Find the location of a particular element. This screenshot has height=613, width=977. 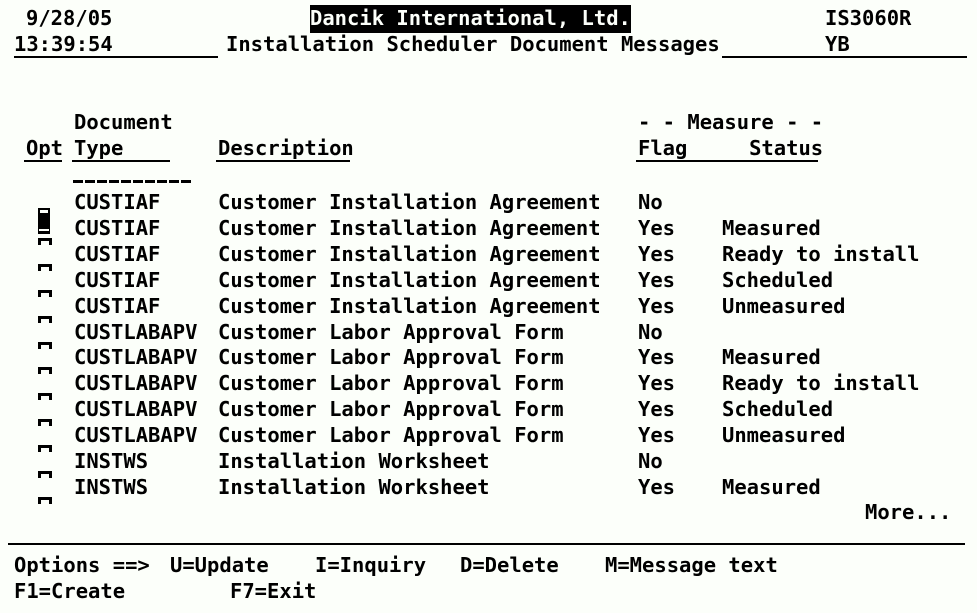

user-code: YB is located at coordinates (837, 44).